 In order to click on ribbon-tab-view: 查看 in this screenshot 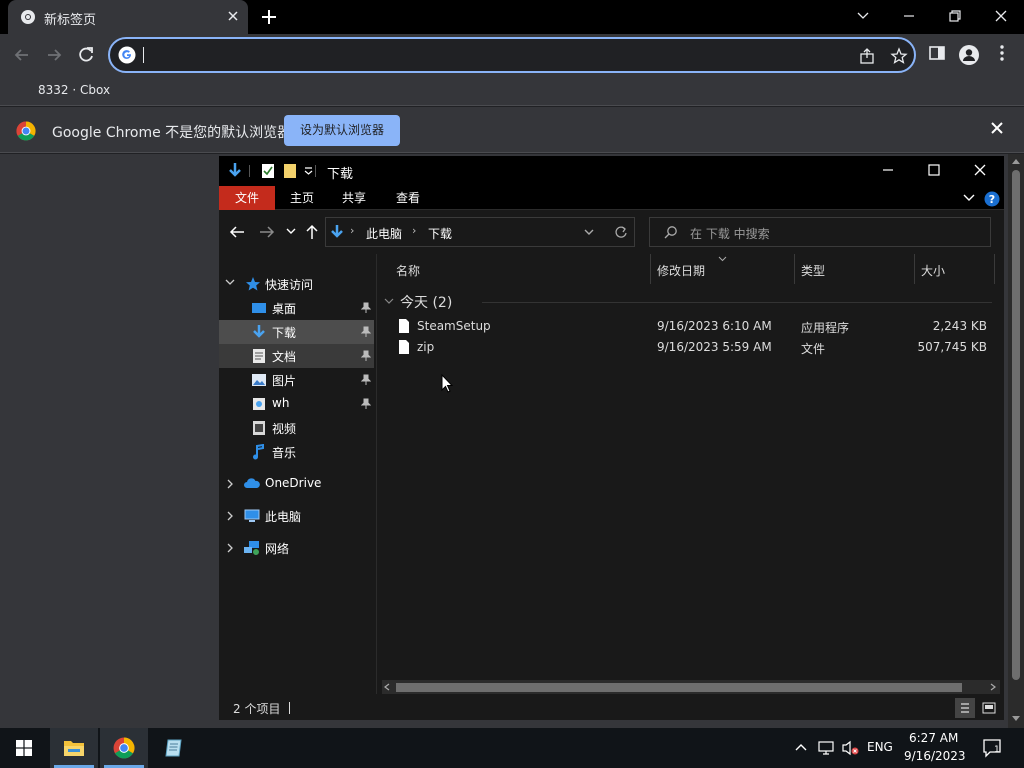, I will do `click(408, 198)`.